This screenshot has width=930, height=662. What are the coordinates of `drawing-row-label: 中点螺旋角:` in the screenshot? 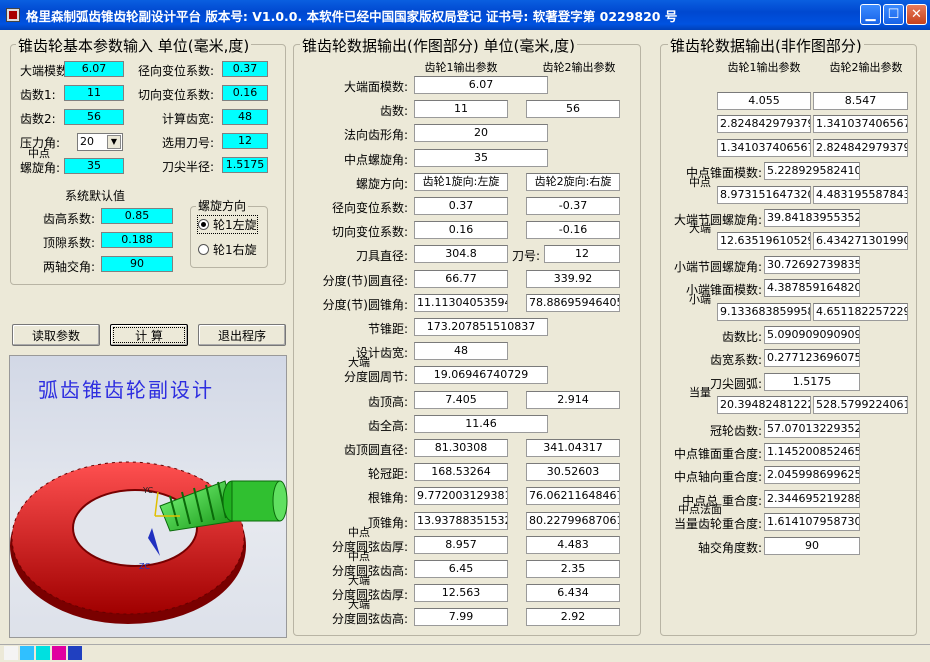 It's located at (375, 160).